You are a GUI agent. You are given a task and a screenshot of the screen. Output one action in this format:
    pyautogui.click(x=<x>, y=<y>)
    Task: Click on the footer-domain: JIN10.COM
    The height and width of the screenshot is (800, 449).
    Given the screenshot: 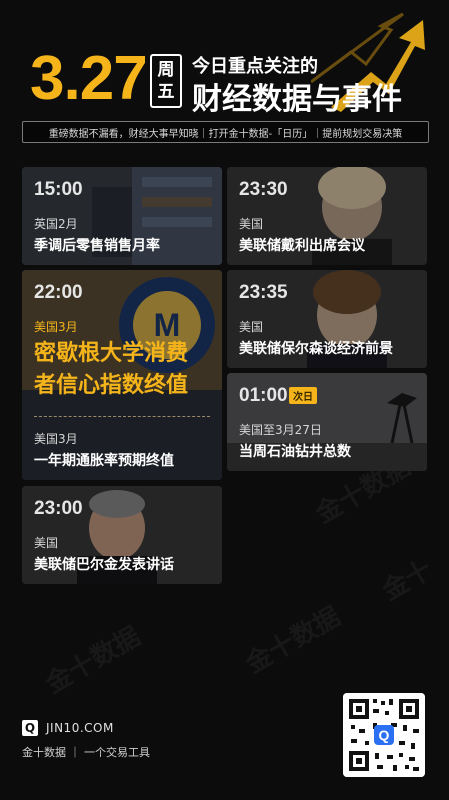 What is the action you would take?
    pyautogui.click(x=80, y=728)
    